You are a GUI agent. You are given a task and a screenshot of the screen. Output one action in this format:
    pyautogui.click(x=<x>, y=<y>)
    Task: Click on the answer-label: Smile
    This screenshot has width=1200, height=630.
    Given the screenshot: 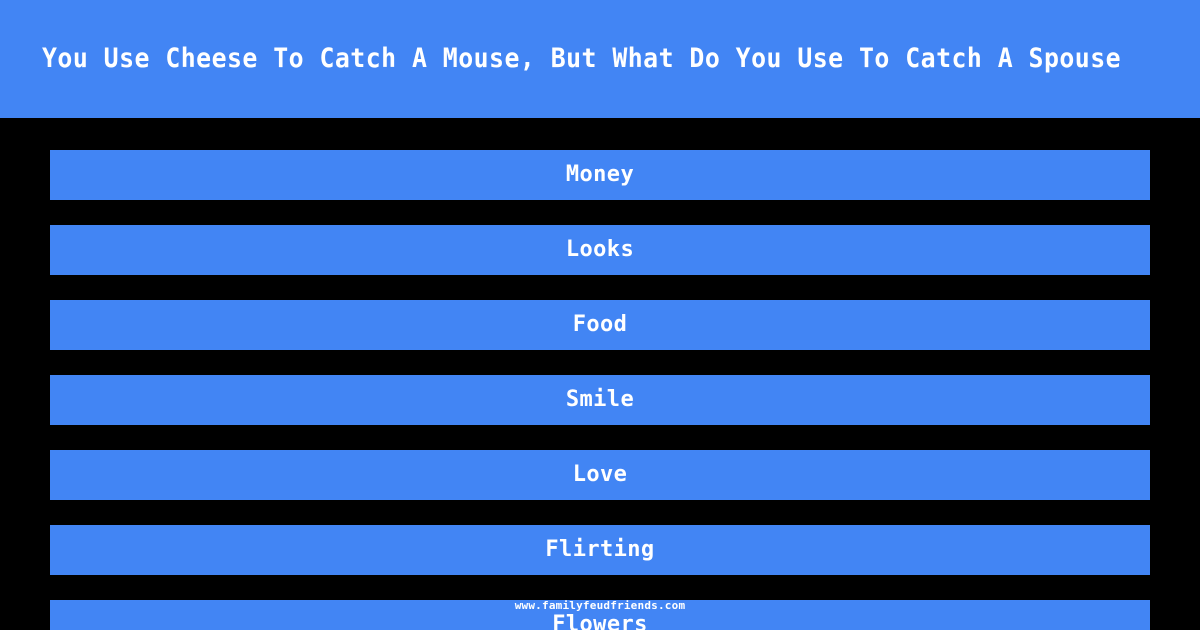 What is the action you would take?
    pyautogui.click(x=600, y=399)
    